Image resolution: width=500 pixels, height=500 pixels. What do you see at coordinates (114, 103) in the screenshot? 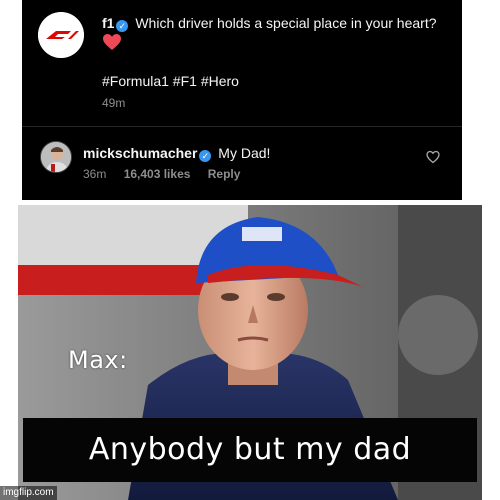
I see `post-timestamp: 49m` at bounding box center [114, 103].